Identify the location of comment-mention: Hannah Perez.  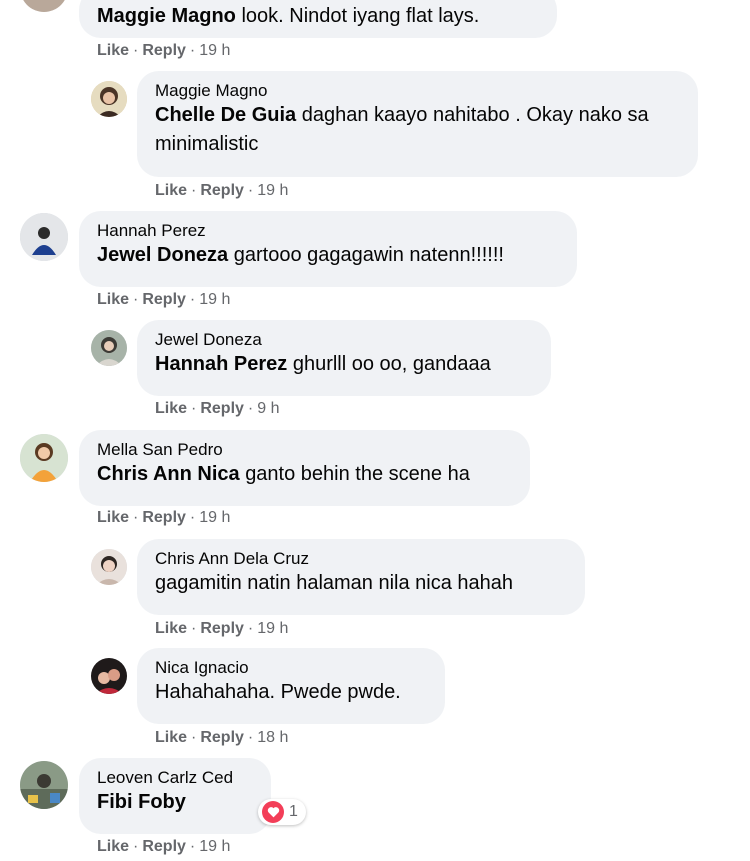
(221, 364).